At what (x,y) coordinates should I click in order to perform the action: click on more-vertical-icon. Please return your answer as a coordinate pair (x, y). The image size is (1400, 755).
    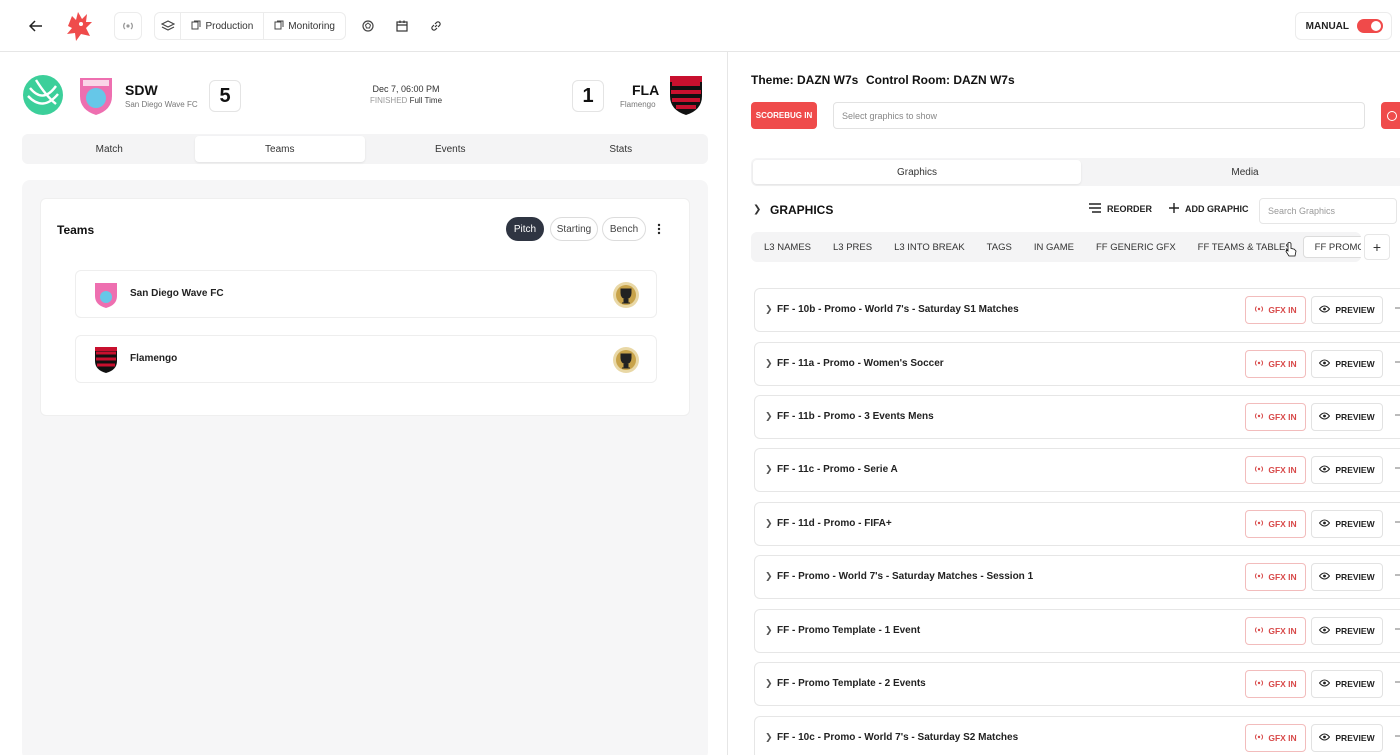
    Looking at the image, I should click on (659, 229).